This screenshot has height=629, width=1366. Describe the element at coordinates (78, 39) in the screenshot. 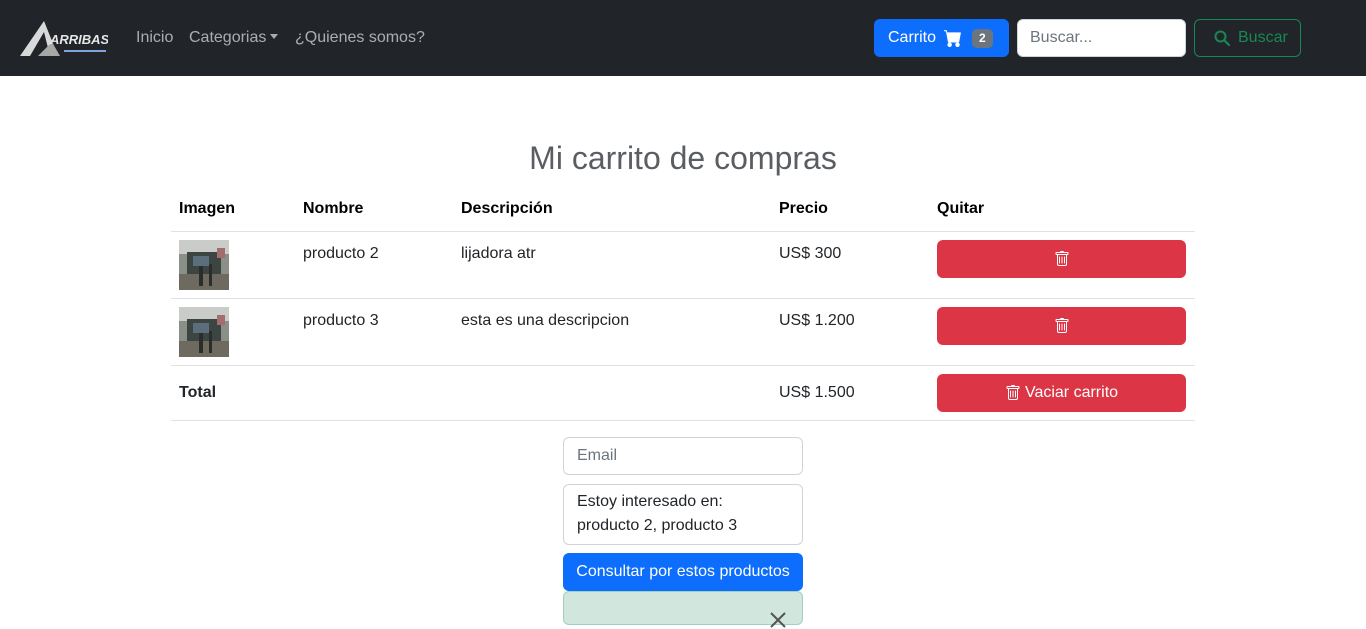

I see `brand-text: ARRIBAS` at that location.